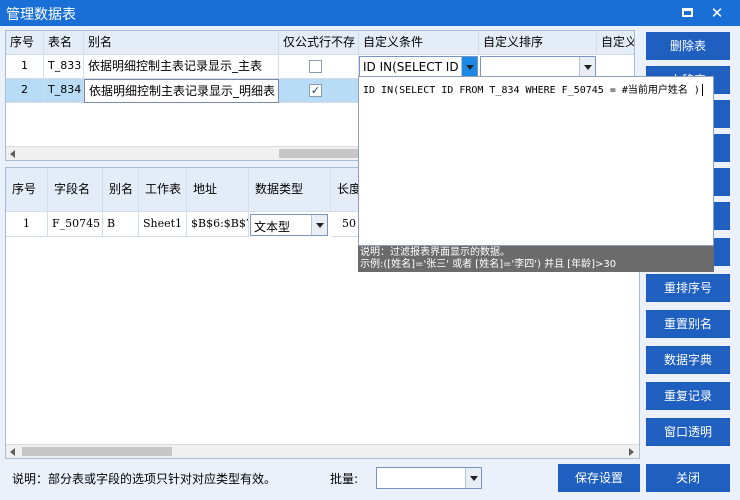  I want to click on data-type-value: 文本型, so click(272, 227).